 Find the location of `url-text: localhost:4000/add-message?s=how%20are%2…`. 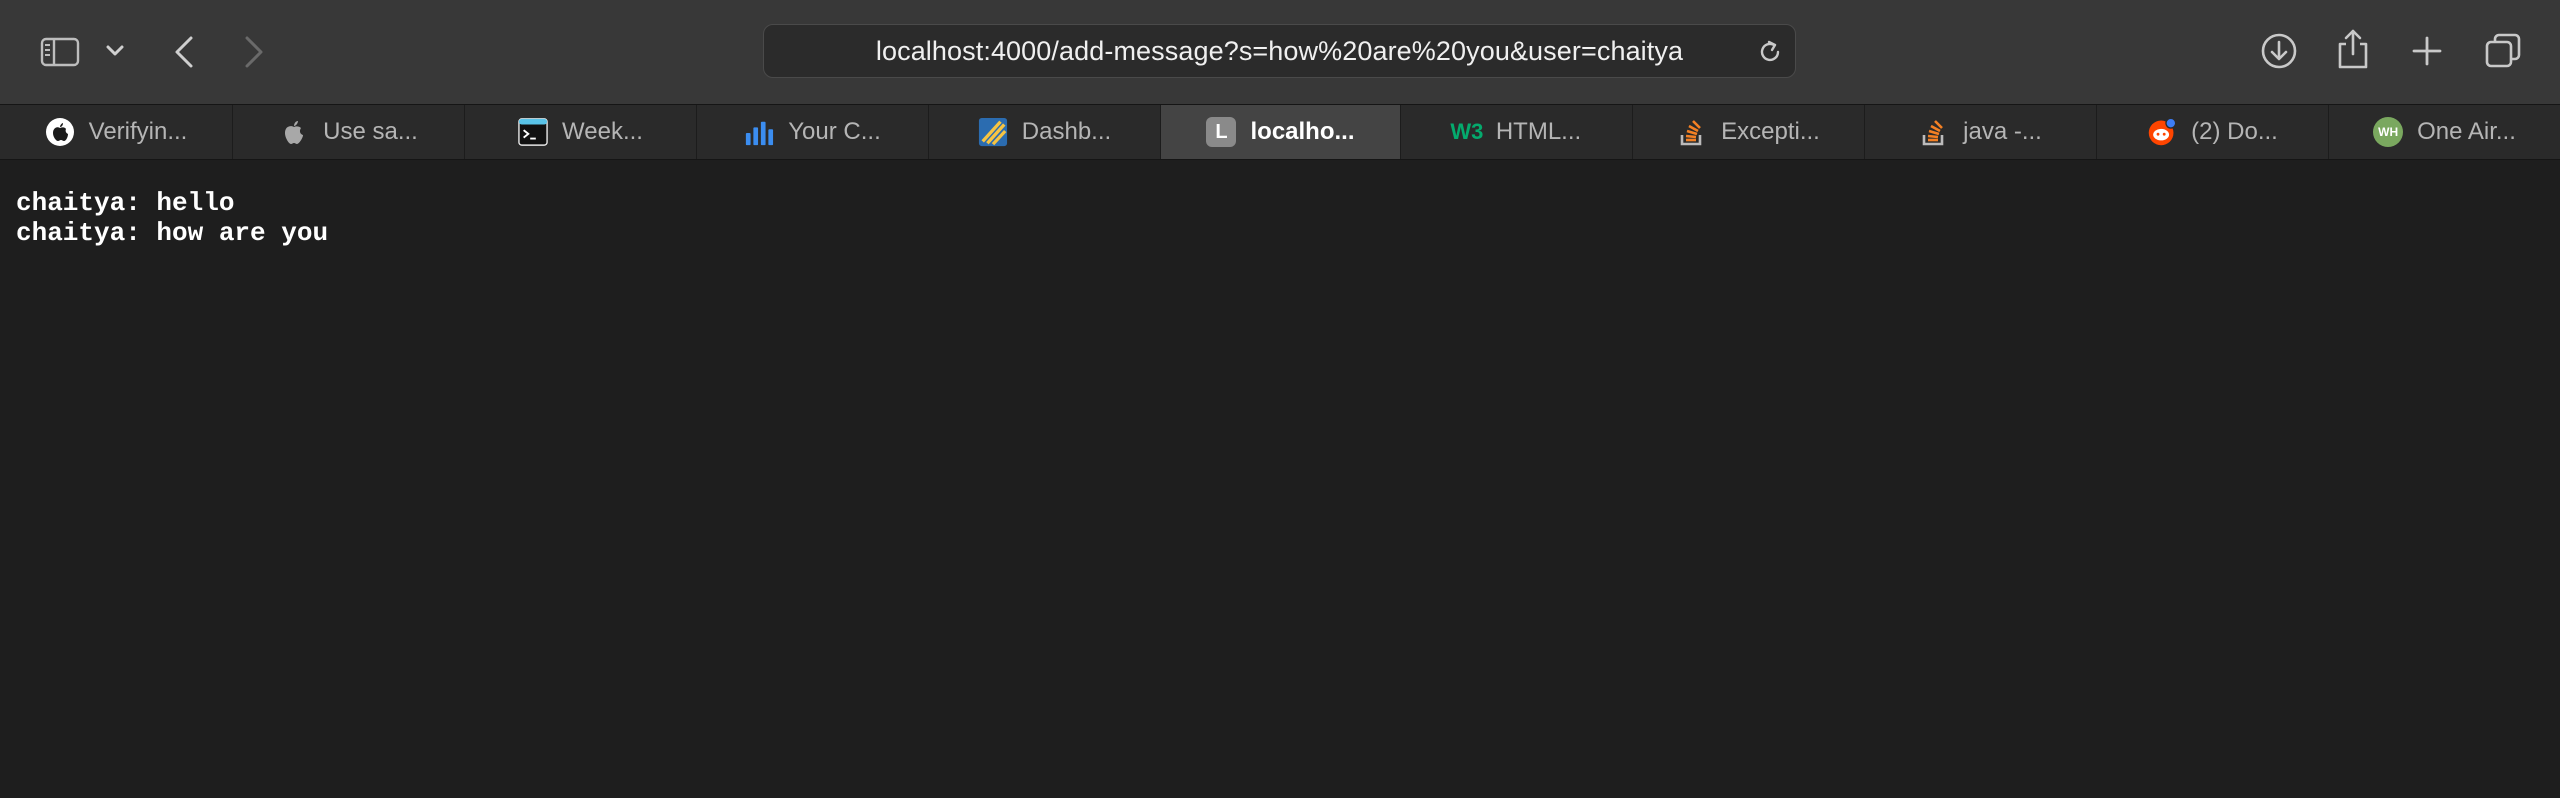

url-text: localhost:4000/add-message?s=how%20are%2… is located at coordinates (1279, 51).